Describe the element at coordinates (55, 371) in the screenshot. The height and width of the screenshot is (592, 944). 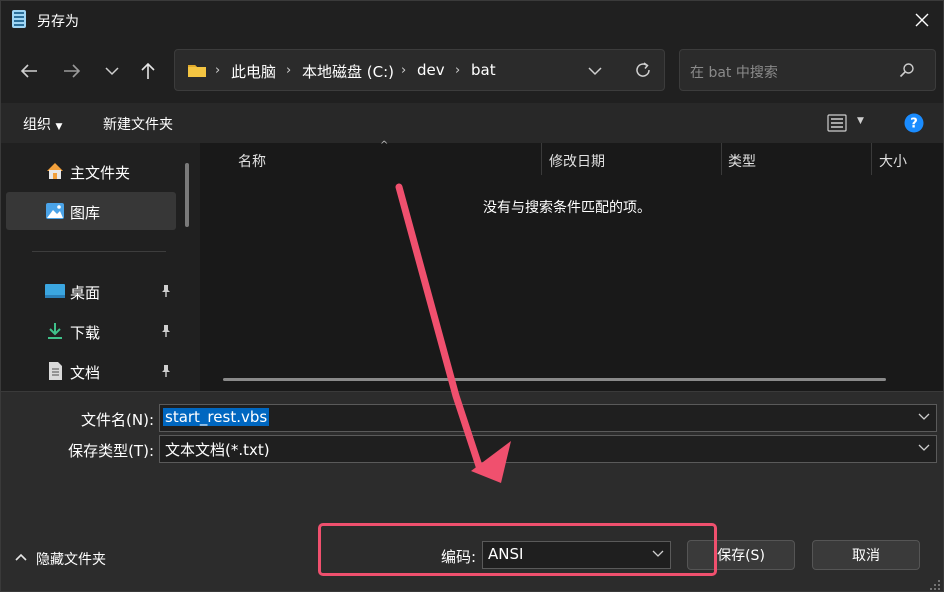
I see `document-icon` at that location.